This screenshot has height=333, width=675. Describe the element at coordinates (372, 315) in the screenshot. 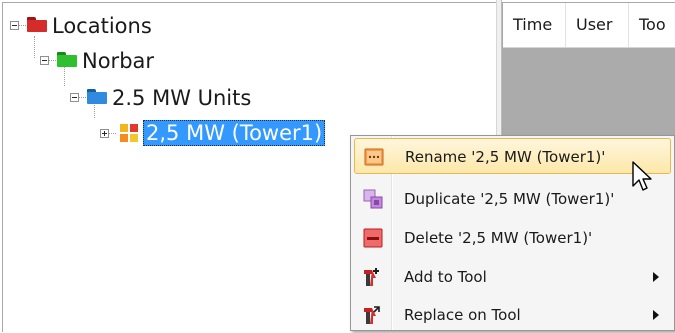

I see `replace-on-tool-icon` at that location.